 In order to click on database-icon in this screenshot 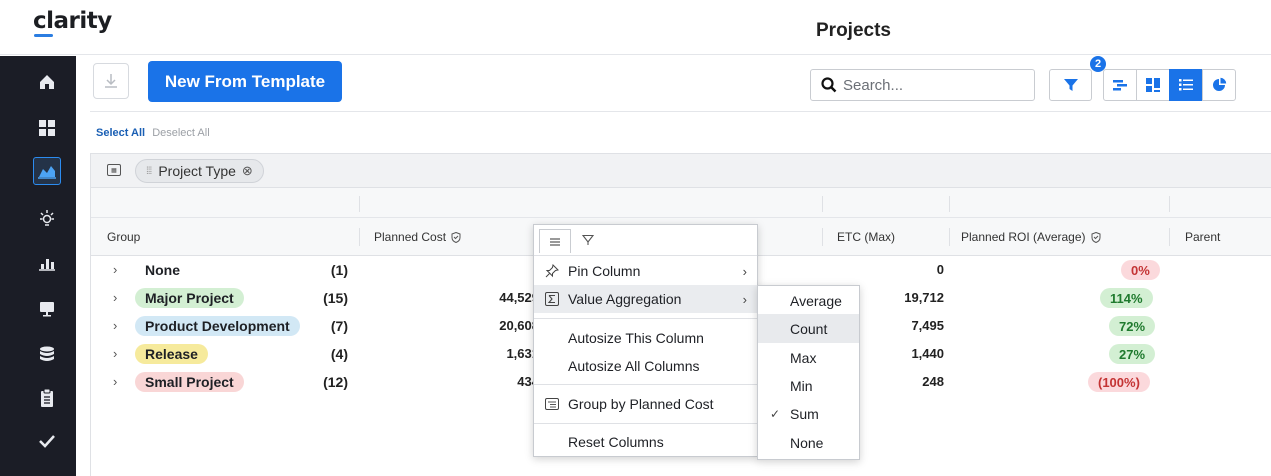, I will do `click(47, 354)`.